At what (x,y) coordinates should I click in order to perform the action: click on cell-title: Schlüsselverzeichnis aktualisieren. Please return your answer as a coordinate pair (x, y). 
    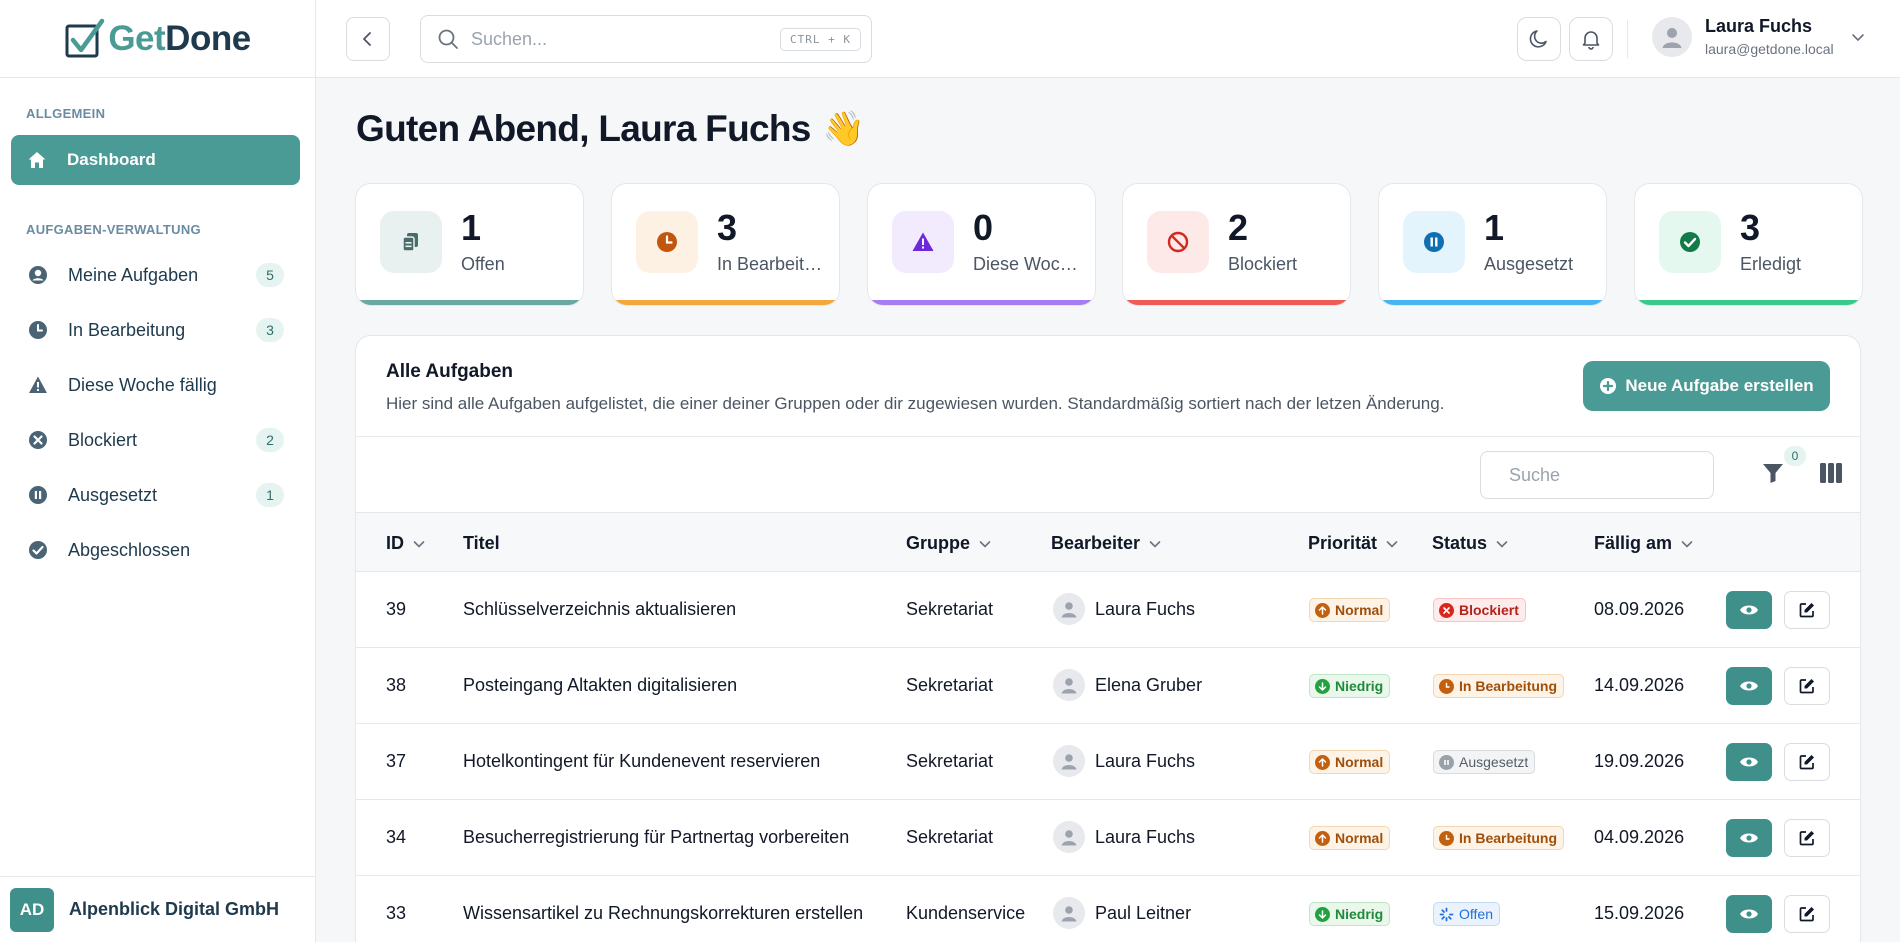
    Looking at the image, I should click on (600, 609).